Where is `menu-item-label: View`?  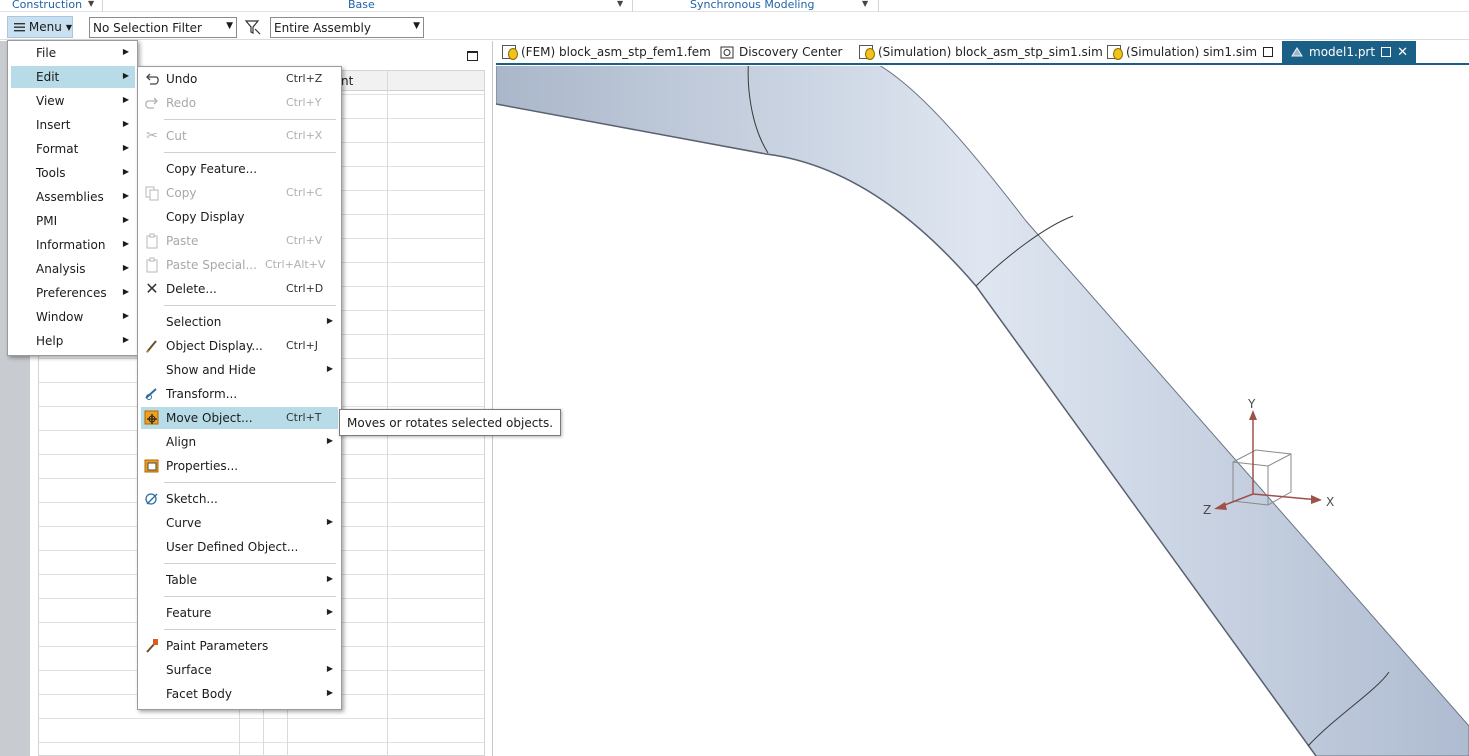
menu-item-label: View is located at coordinates (50, 101).